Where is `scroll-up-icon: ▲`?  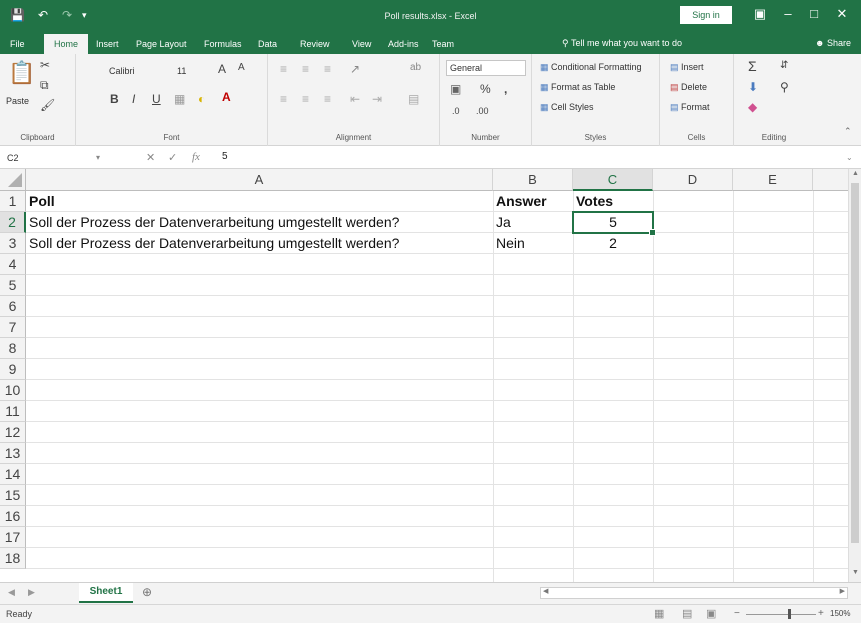 scroll-up-icon: ▲ is located at coordinates (855, 173).